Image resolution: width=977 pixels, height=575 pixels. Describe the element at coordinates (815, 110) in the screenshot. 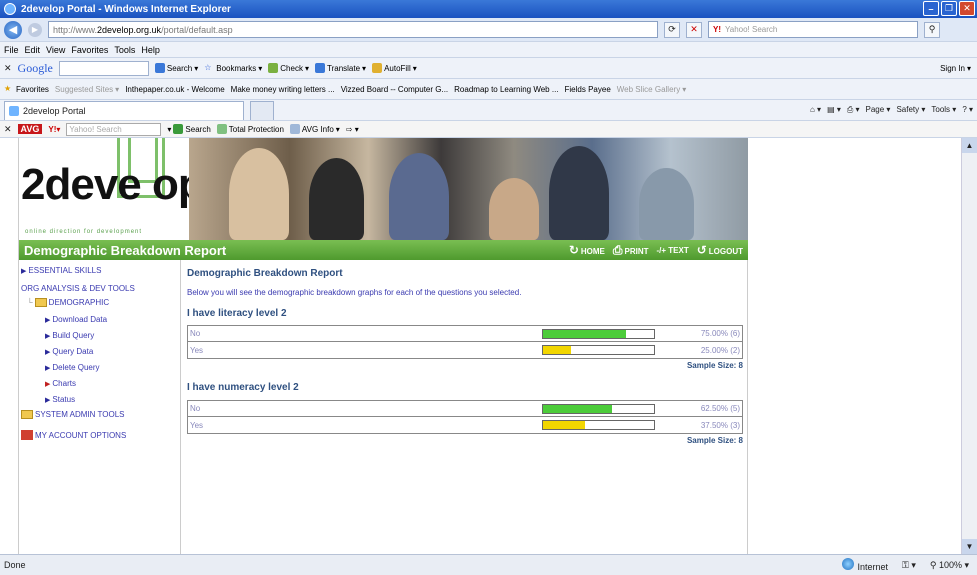

I see `home-cmd-icon: ⌂ ▾` at that location.